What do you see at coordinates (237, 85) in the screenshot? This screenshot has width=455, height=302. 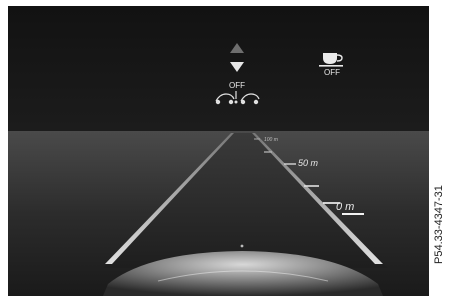 I see `distance-assist-status: OFF` at bounding box center [237, 85].